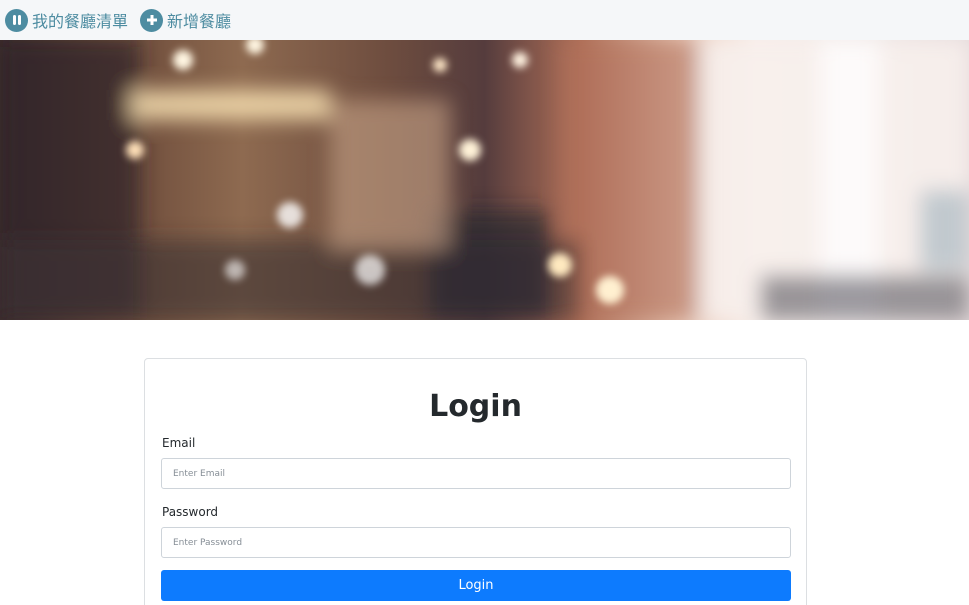 The width and height of the screenshot is (969, 605). Describe the element at coordinates (199, 21) in the screenshot. I see `nav-link-label: 新增餐廳` at that location.